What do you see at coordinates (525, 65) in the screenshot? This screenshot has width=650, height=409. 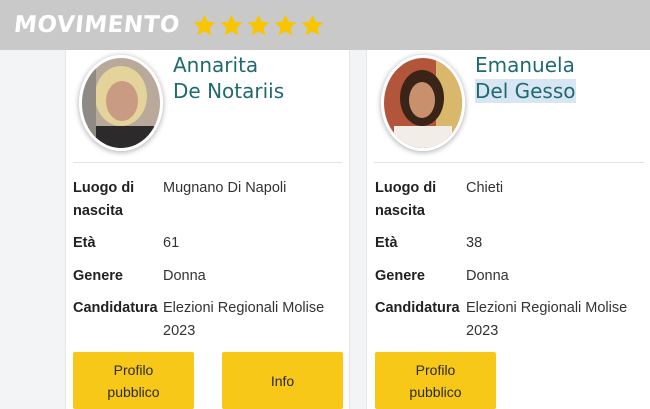 I see `candidate-first-name: Emanuela` at bounding box center [525, 65].